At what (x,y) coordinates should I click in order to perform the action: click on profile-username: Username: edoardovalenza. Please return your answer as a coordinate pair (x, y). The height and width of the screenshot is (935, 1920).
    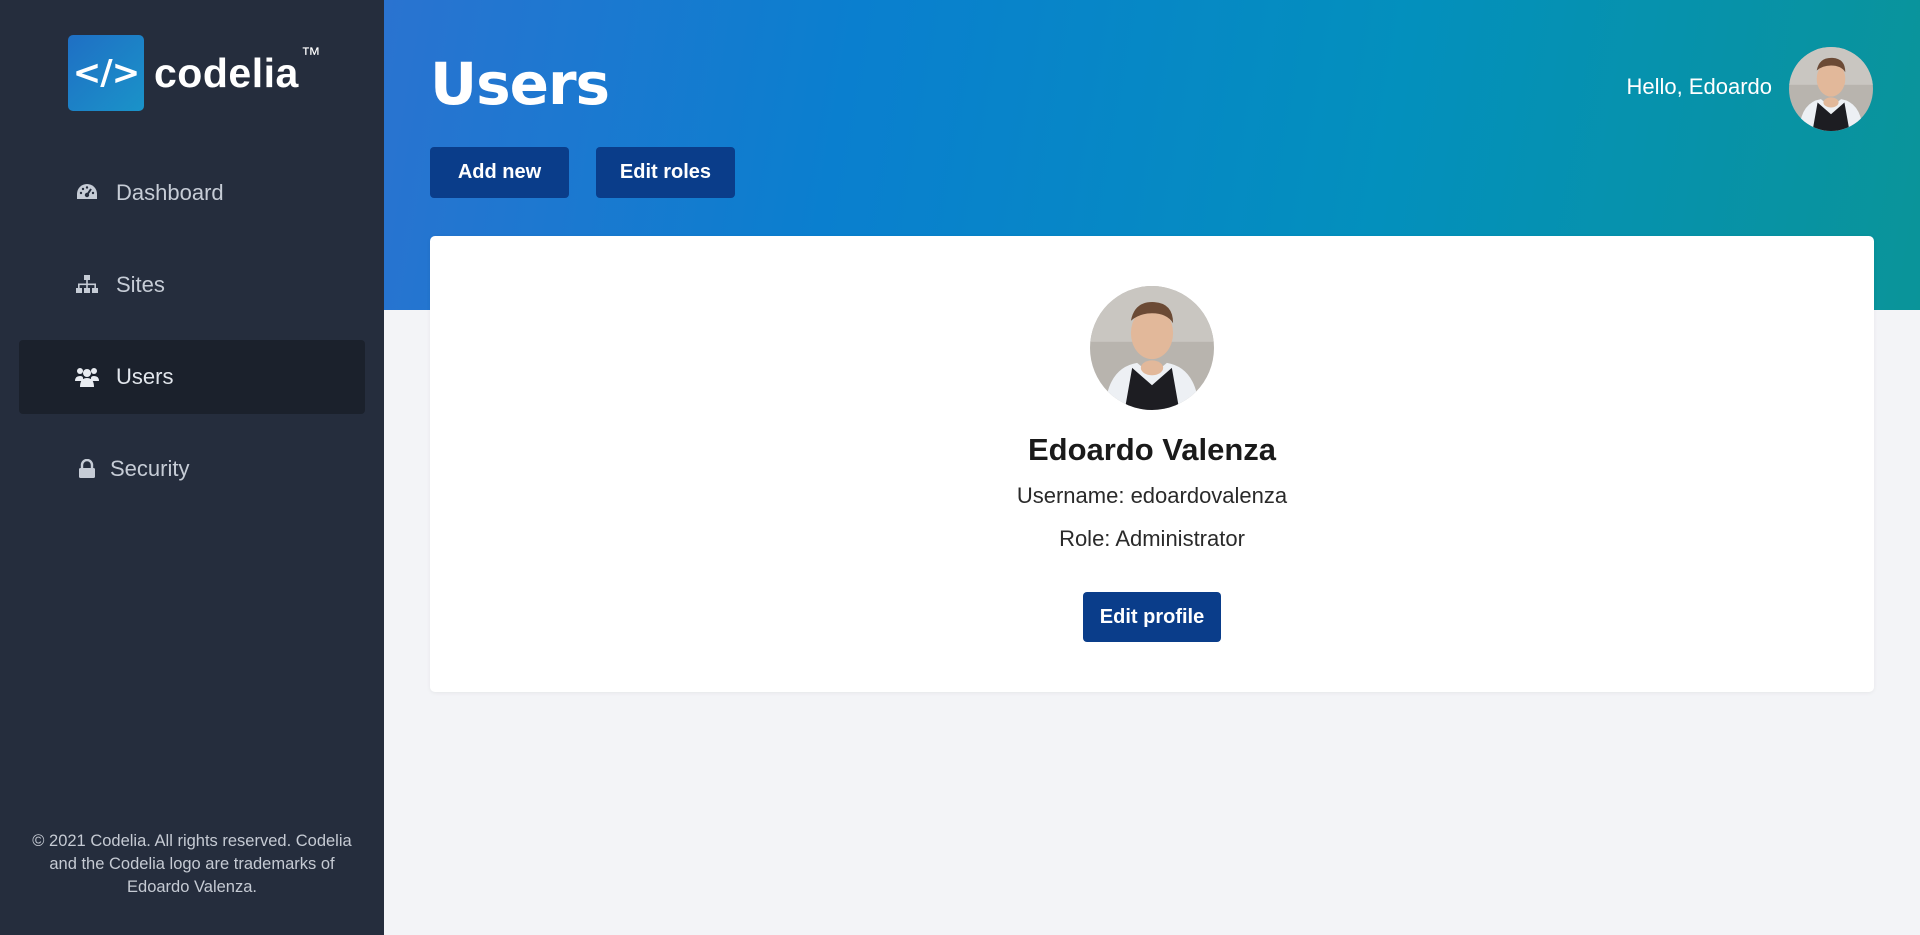
    Looking at the image, I should click on (1152, 495).